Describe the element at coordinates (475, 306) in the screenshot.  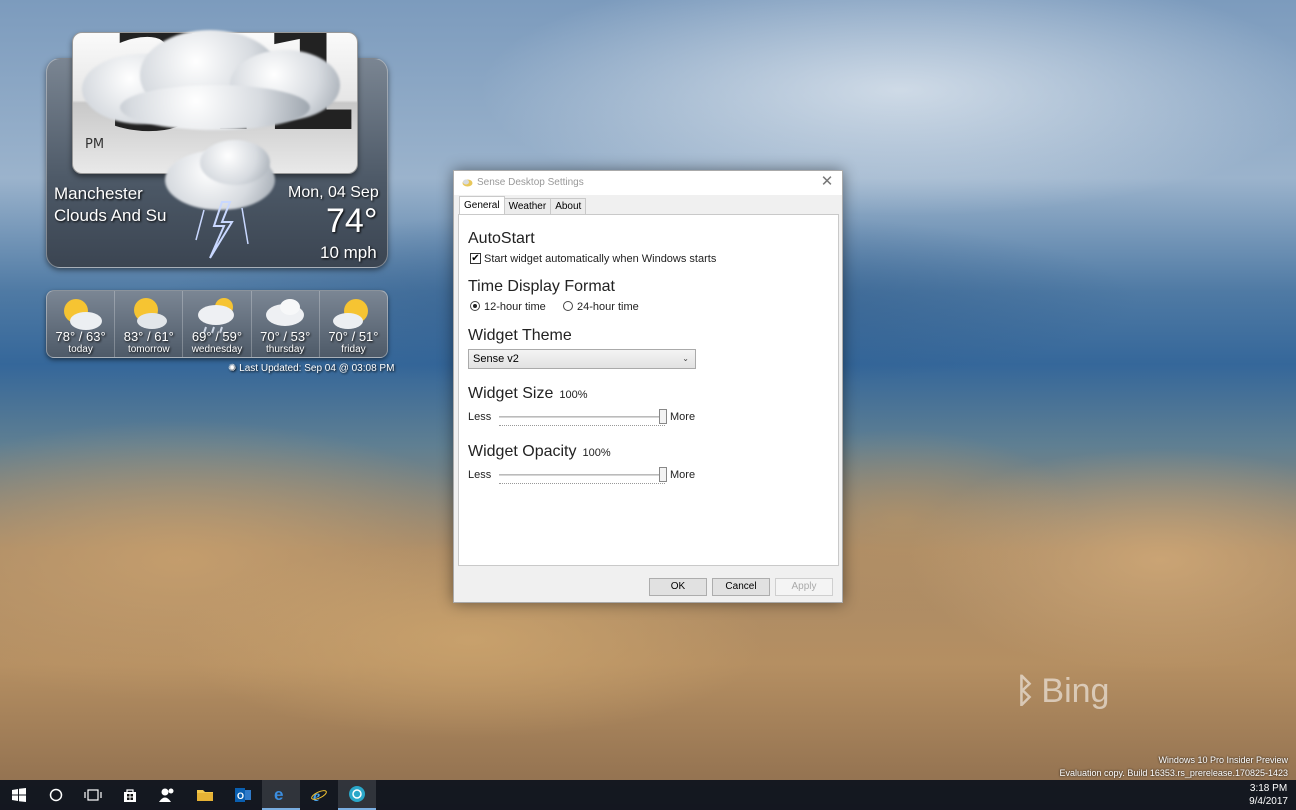
I see `radio-12-hour` at that location.